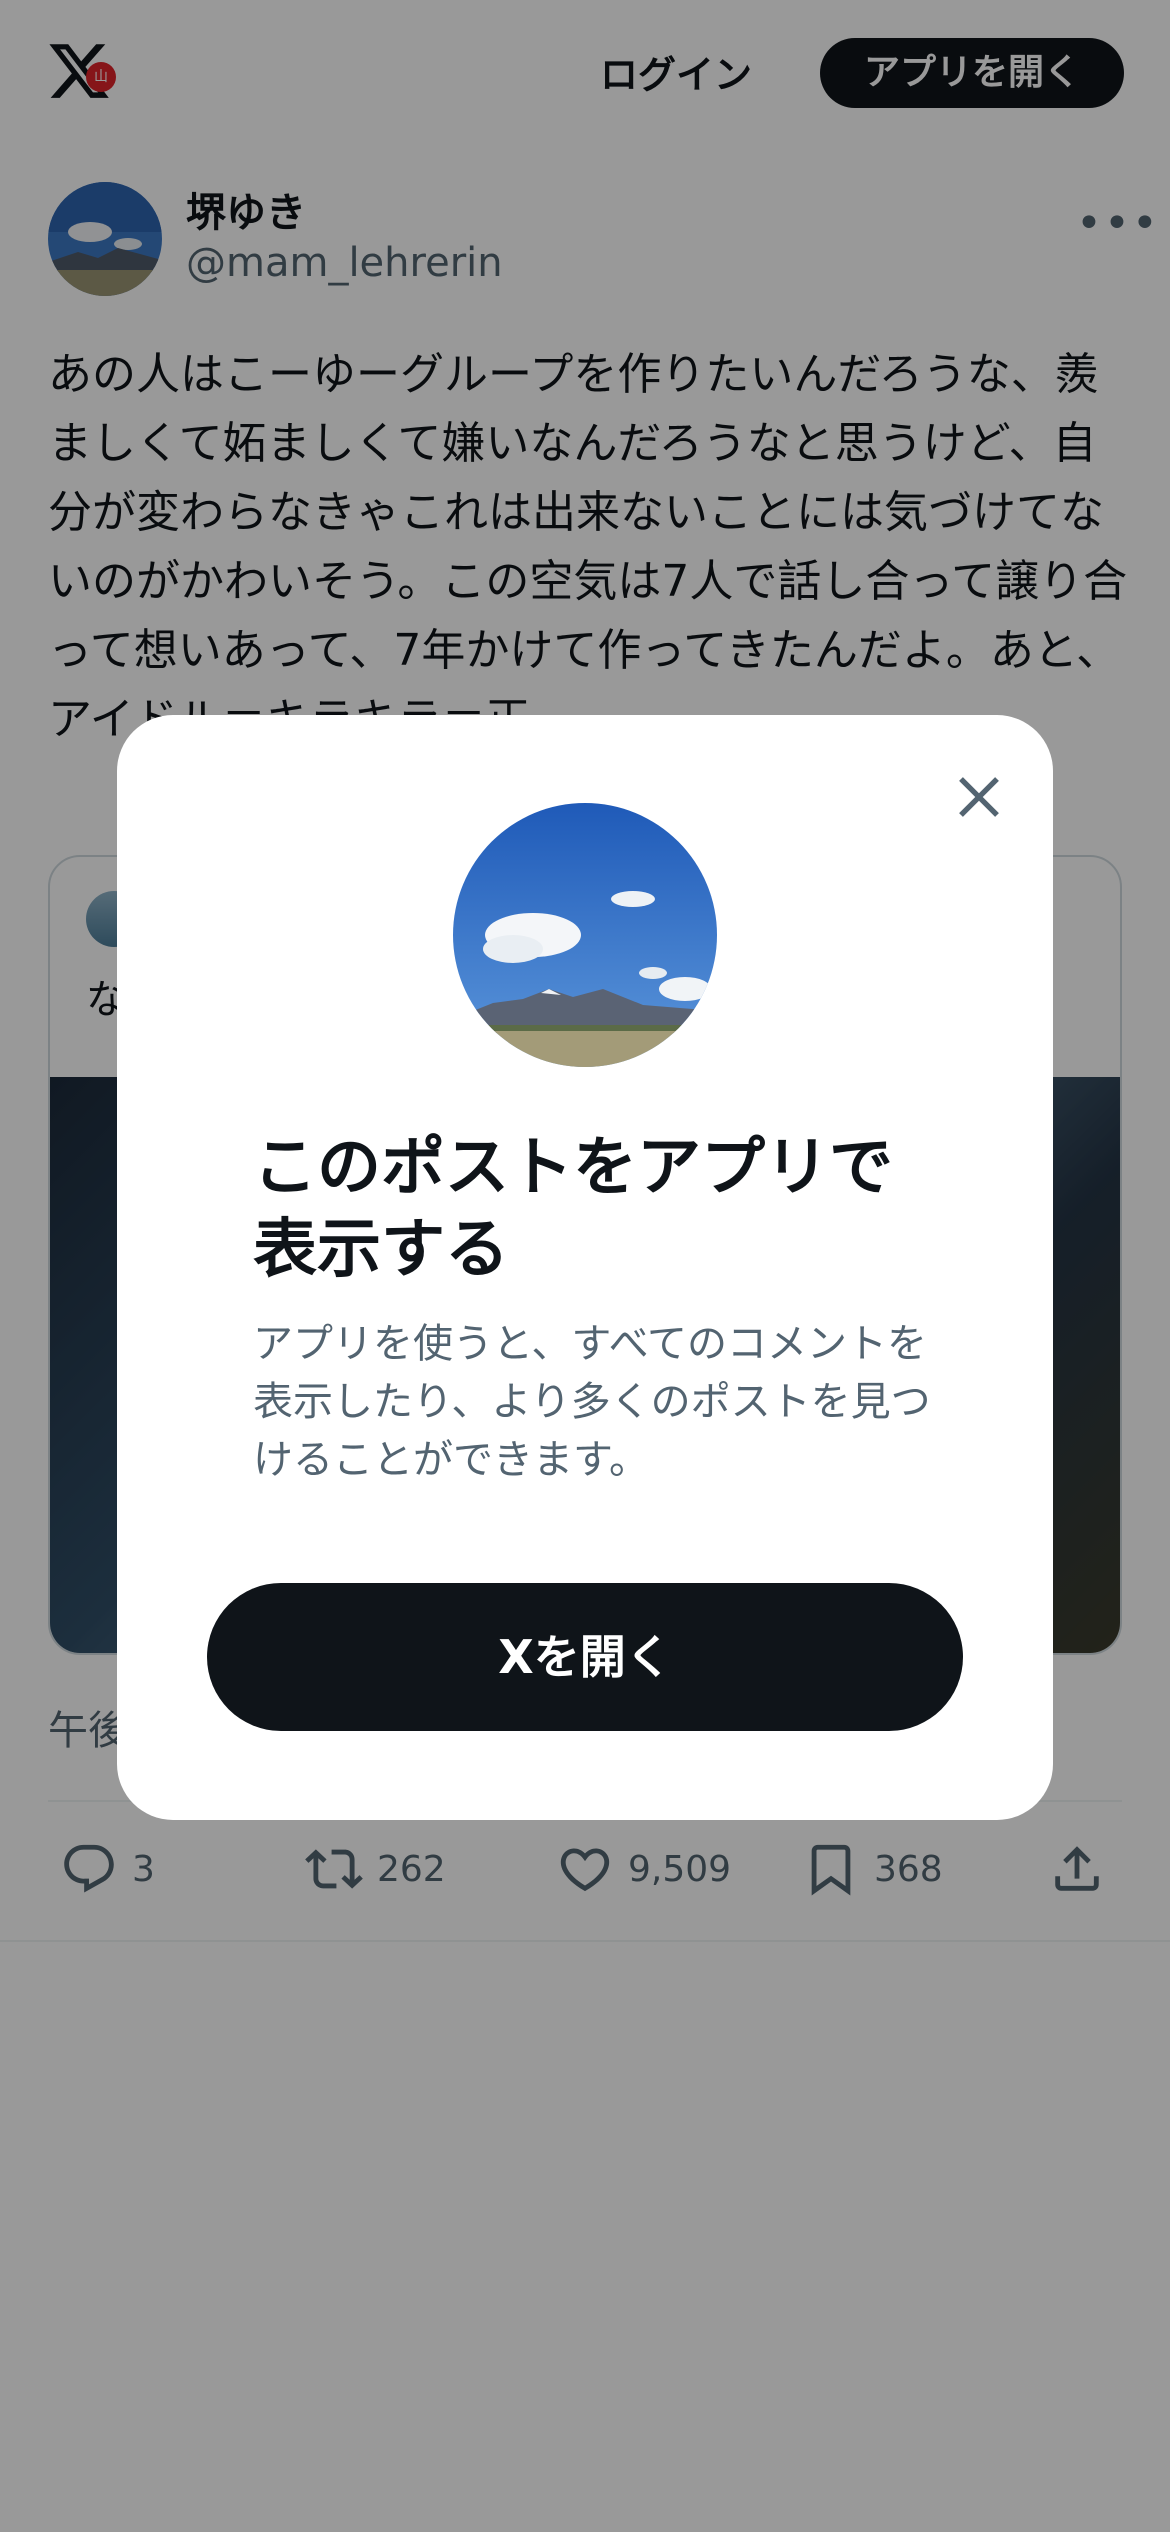 The width and height of the screenshot is (1170, 2532). What do you see at coordinates (573, 1209) in the screenshot?
I see `modal-title: このポストをアプリで表示する` at bounding box center [573, 1209].